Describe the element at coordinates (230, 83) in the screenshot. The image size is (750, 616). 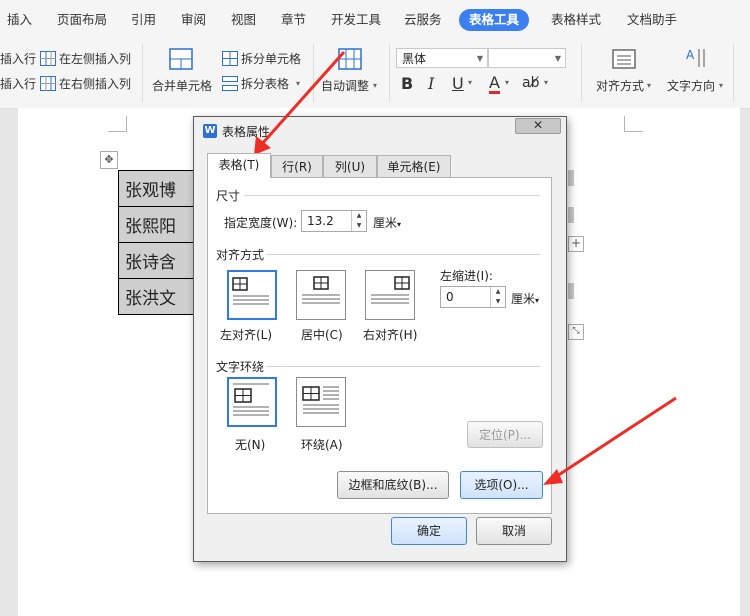
I see `split-table-icon` at that location.